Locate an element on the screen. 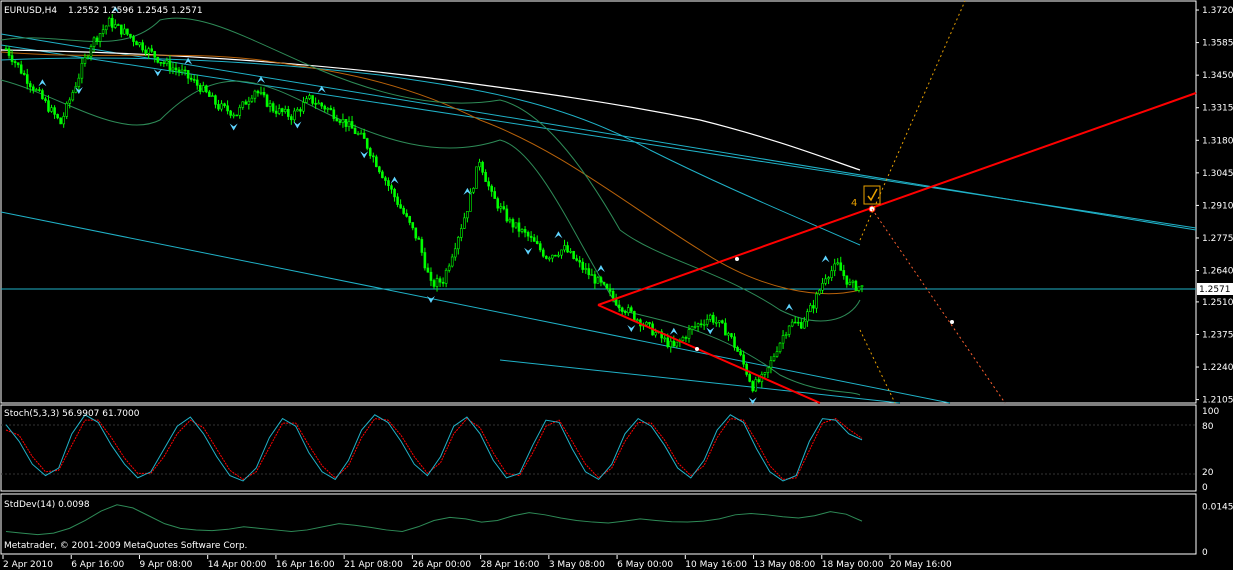  time-tick-label: 13 May 08:00 is located at coordinates (785, 565).